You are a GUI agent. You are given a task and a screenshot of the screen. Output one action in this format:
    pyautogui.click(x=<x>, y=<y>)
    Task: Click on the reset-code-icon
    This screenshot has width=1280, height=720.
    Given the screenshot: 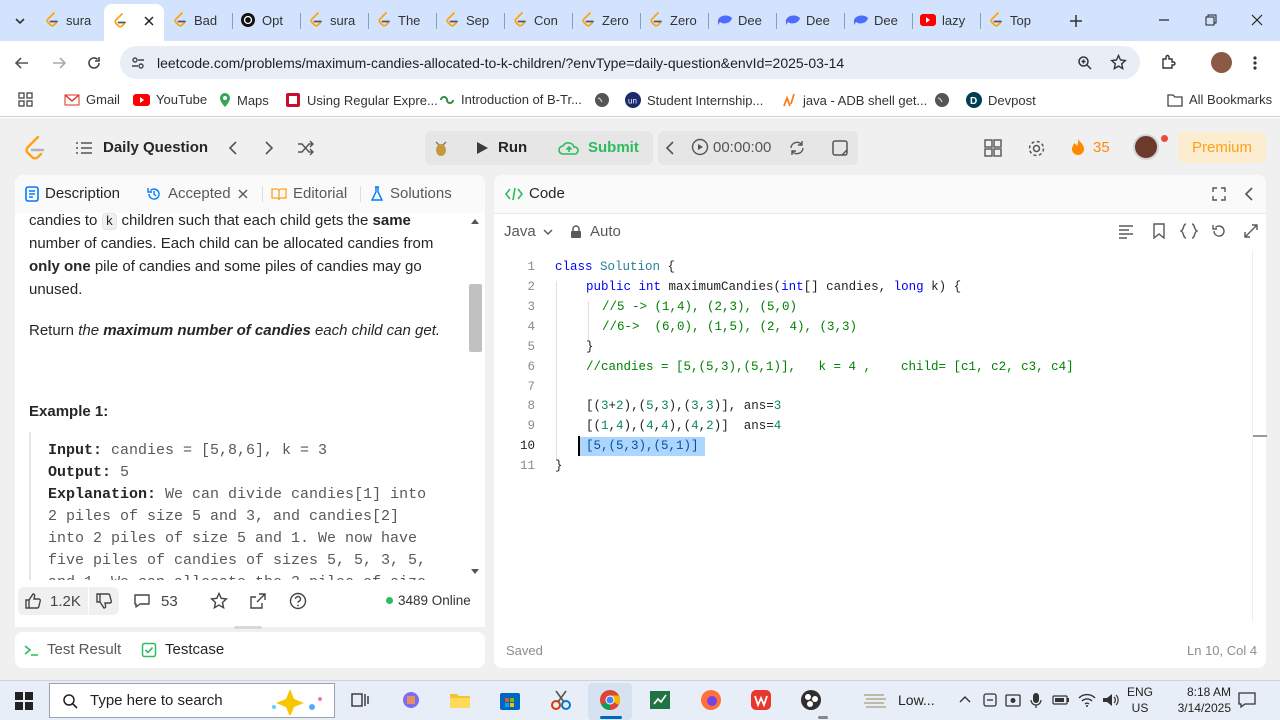 What is the action you would take?
    pyautogui.click(x=1219, y=231)
    